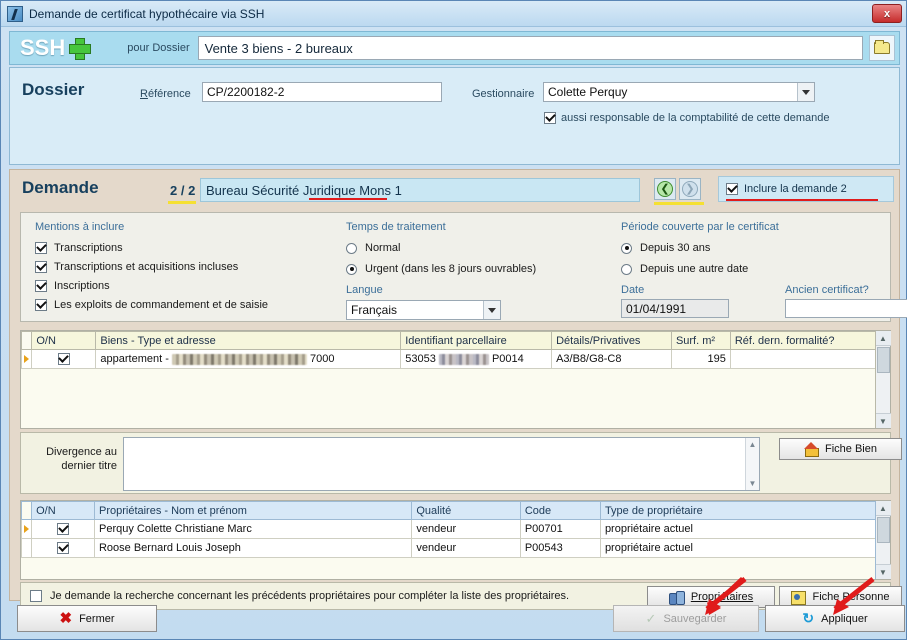  Describe the element at coordinates (530, 48) in the screenshot. I see `dossier-field: Vente 3 biens - 2 bureaux` at that location.